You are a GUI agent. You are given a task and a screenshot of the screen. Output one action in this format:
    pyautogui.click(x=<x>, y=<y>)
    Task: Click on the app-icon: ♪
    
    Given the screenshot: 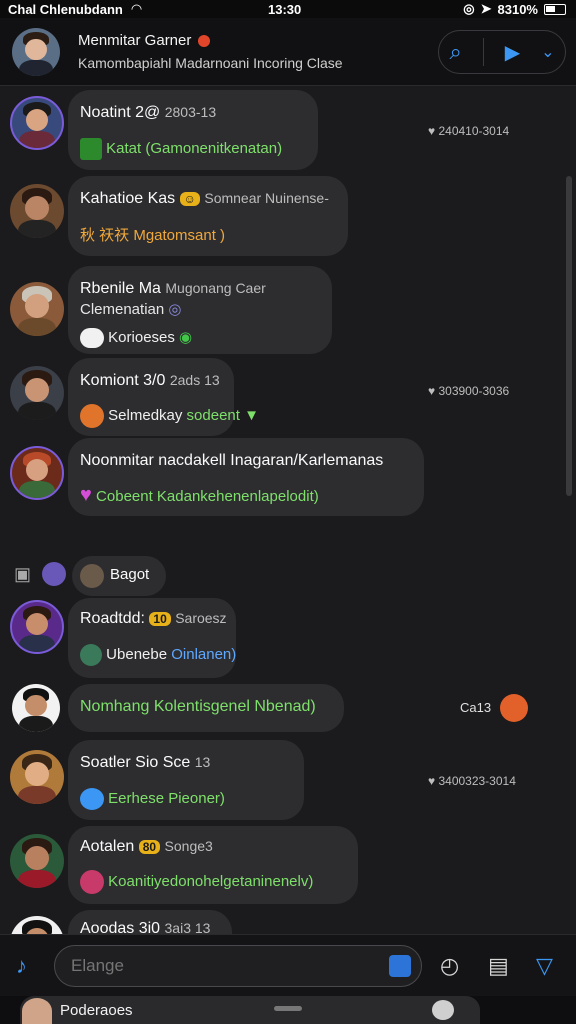 What is the action you would take?
    pyautogui.click(x=21, y=966)
    